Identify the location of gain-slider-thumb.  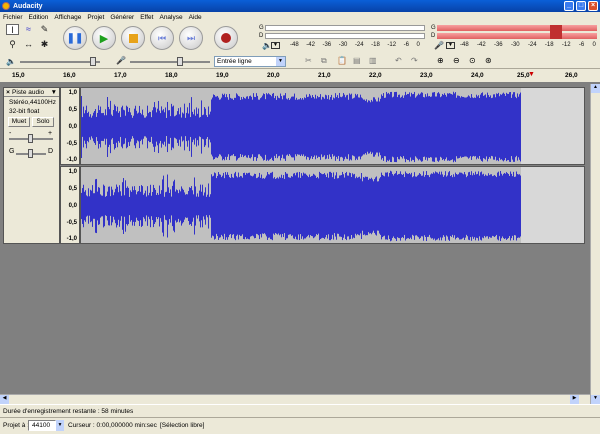
(30, 138).